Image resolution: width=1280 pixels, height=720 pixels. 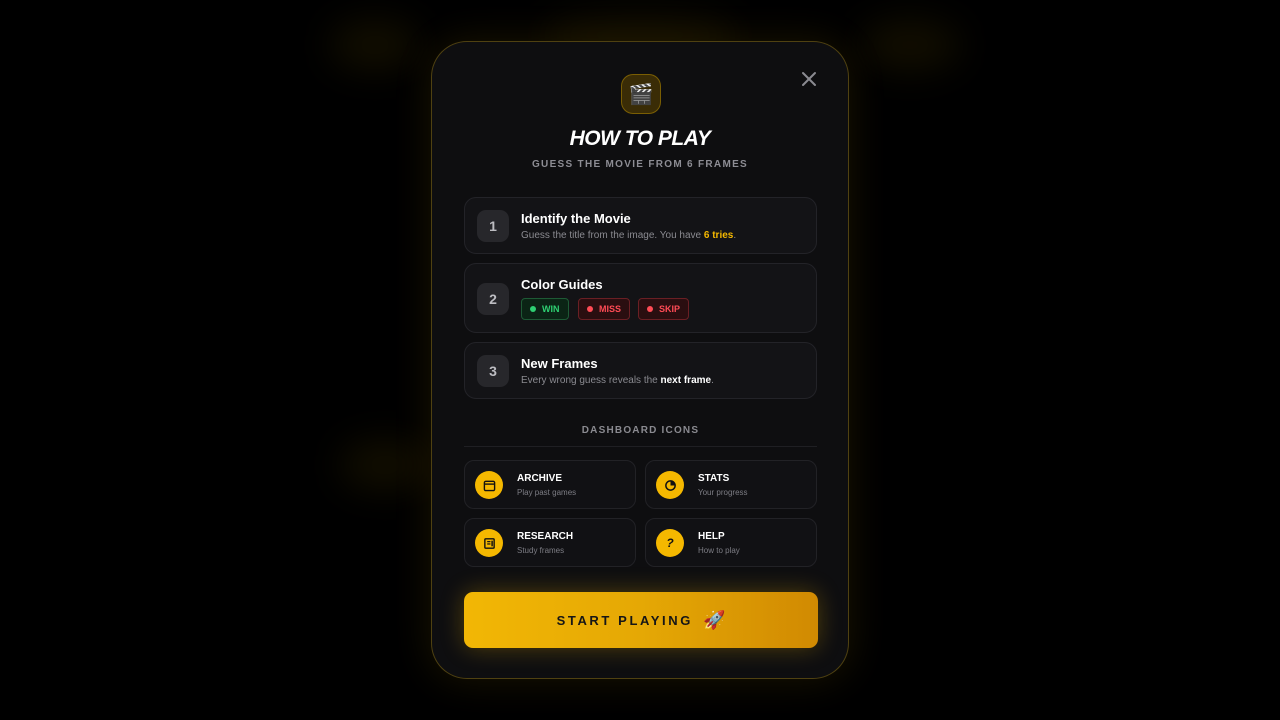 I want to click on win-badge: WIN, so click(x=545, y=309).